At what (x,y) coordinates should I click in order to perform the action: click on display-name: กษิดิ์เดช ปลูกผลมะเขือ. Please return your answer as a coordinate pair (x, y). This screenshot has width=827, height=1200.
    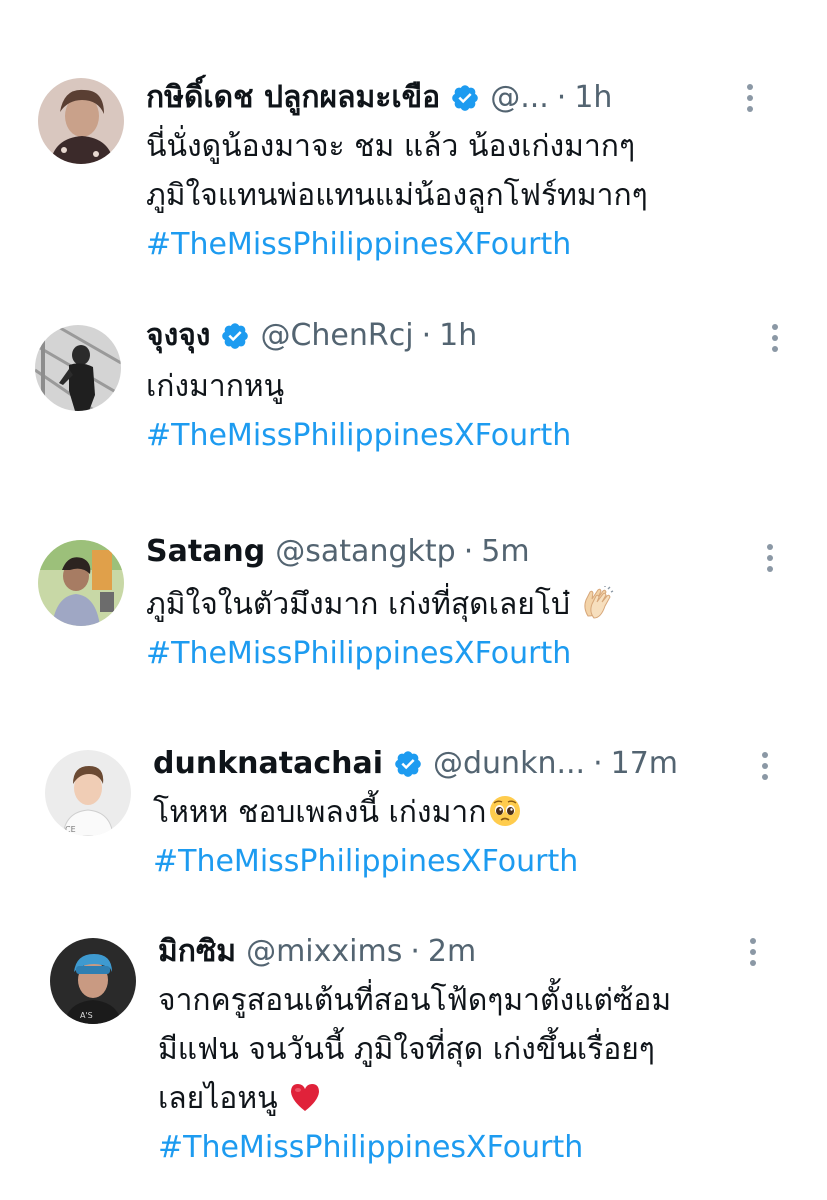
    Looking at the image, I should click on (293, 98).